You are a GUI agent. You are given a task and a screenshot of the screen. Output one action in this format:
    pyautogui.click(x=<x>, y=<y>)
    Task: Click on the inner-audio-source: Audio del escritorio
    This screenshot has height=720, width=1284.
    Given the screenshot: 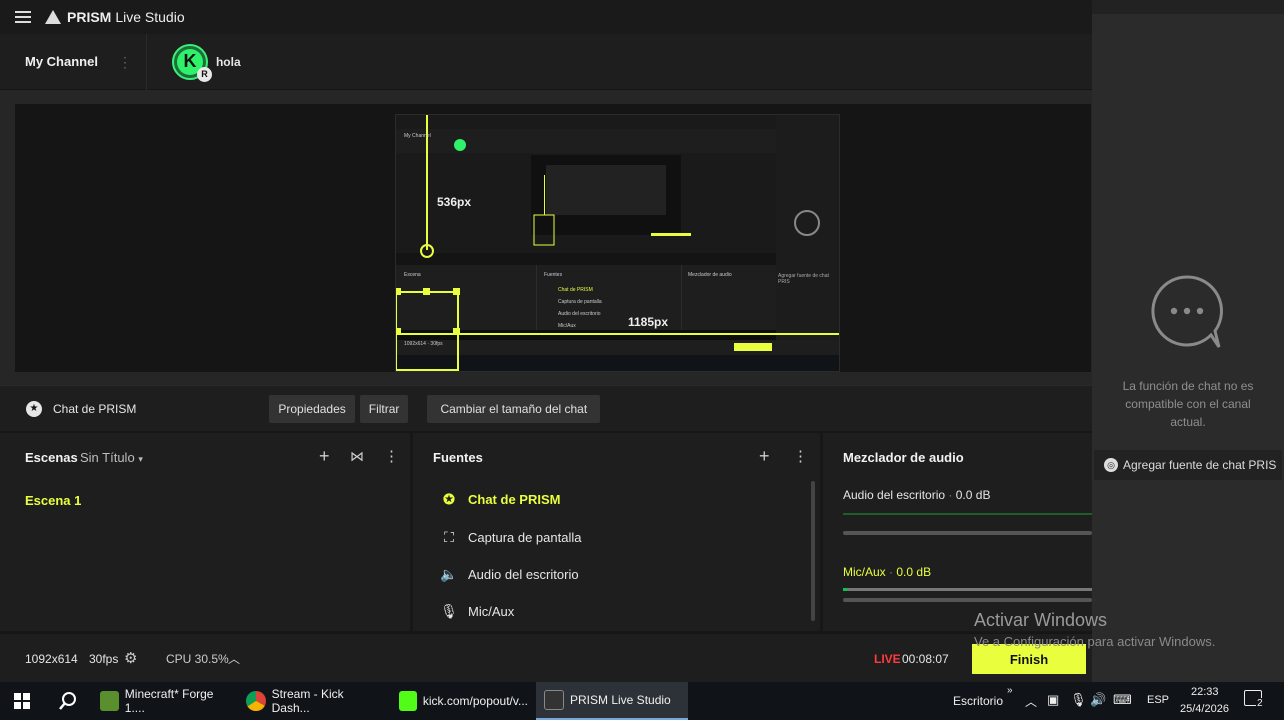 What is the action you would take?
    pyautogui.click(x=579, y=314)
    